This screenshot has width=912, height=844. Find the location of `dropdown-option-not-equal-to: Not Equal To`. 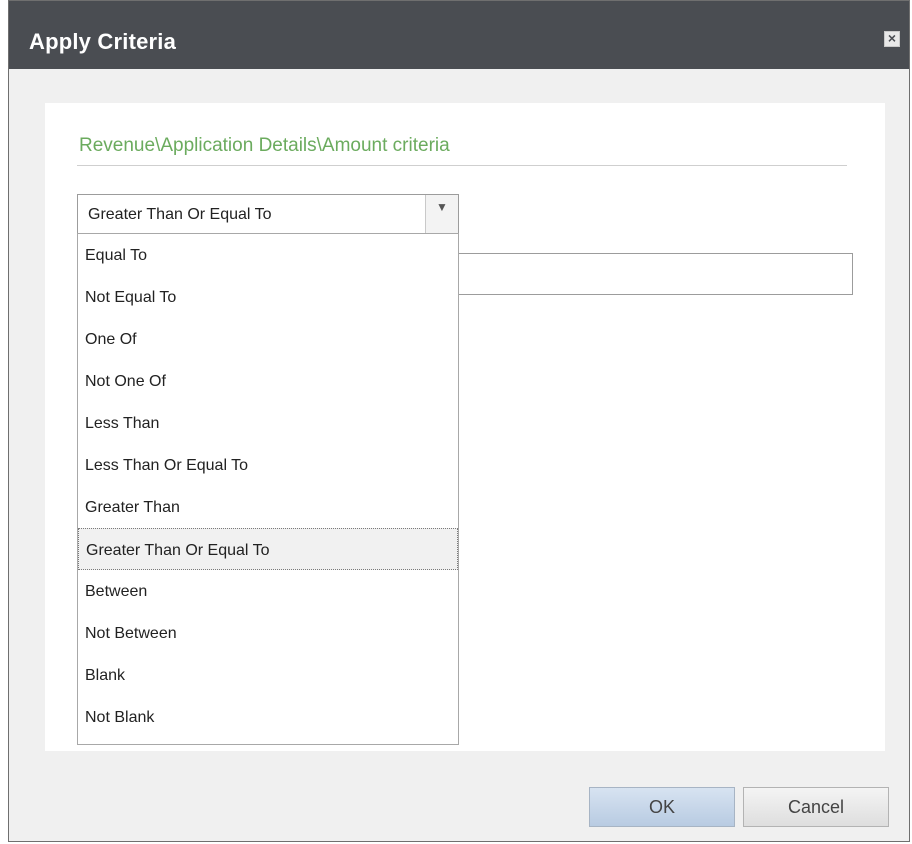

dropdown-option-not-equal-to: Not Equal To is located at coordinates (268, 297).